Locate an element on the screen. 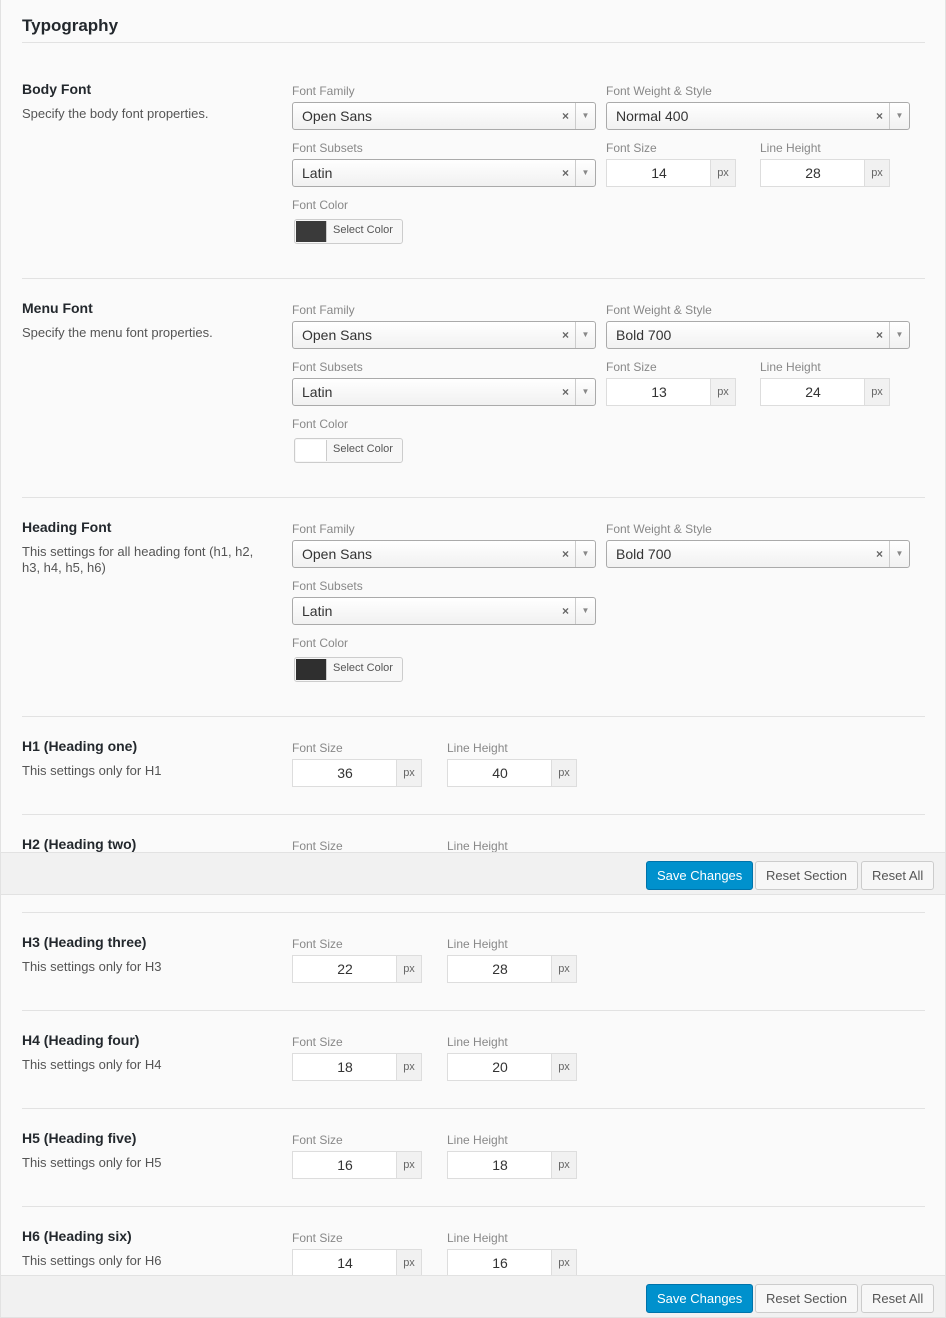  section-title: H4 (Heading four) is located at coordinates (81, 1040).